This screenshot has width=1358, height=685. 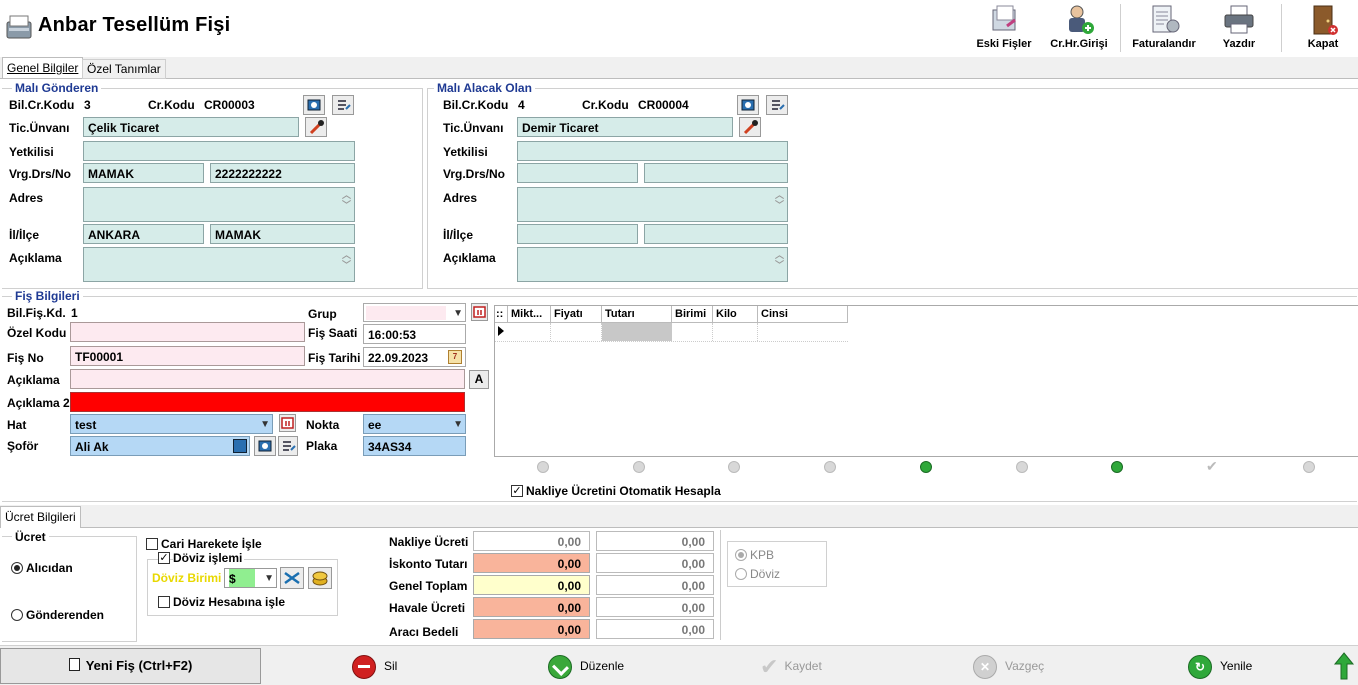 What do you see at coordinates (130, 666) in the screenshot?
I see `yeni-fis-button: Yeni Fiş (Ctrl+F2)` at bounding box center [130, 666].